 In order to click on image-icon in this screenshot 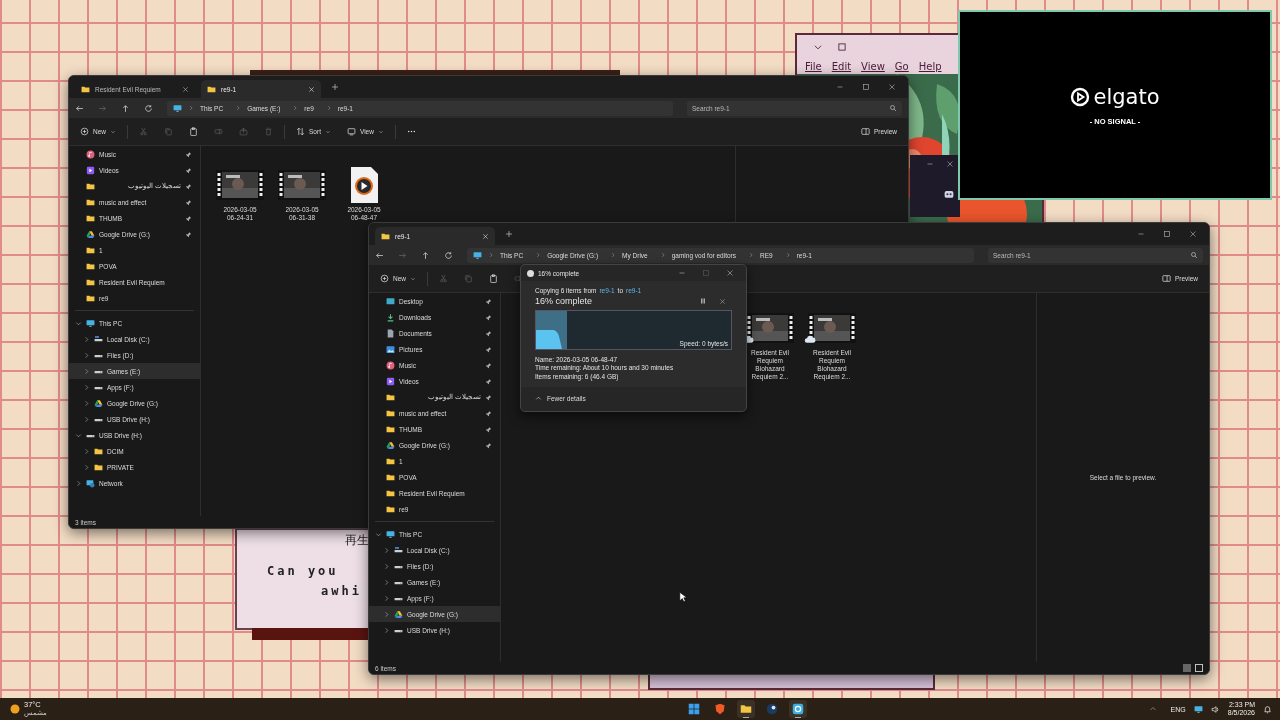, I will do `click(390, 349)`.